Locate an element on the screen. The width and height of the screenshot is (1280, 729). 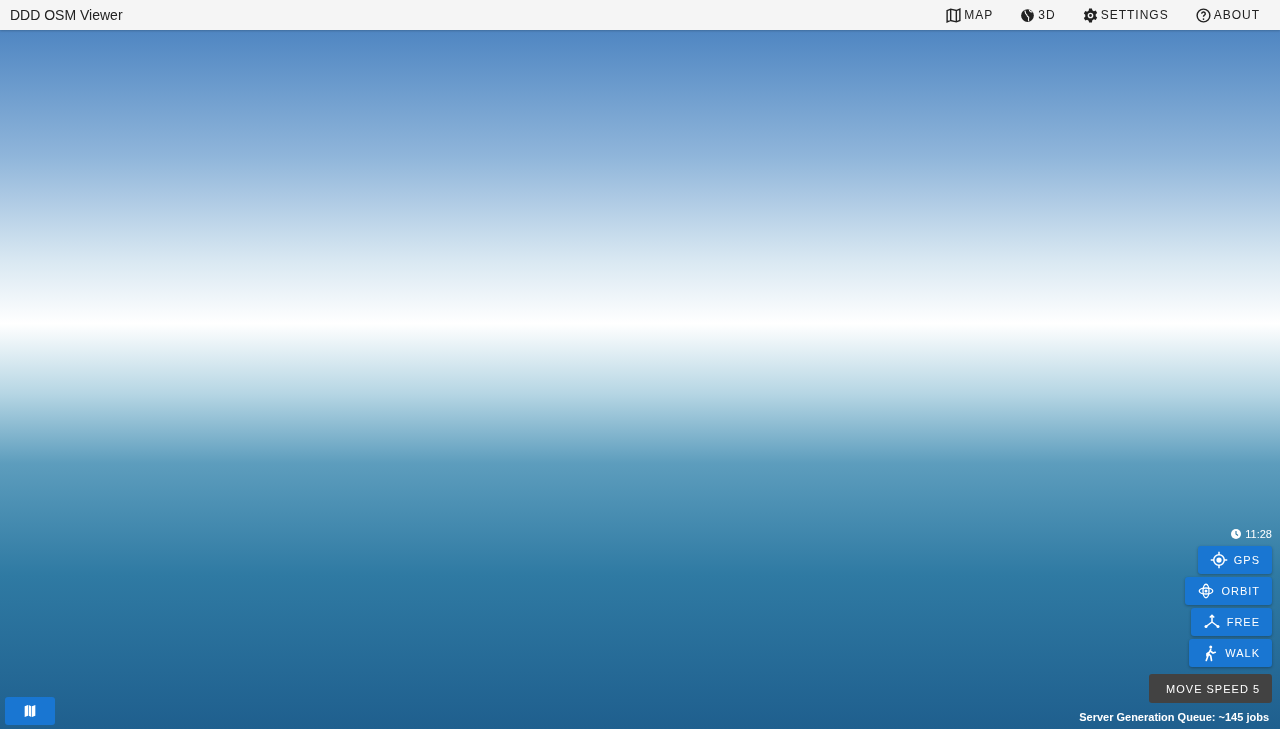
camera-mode-button: WALK is located at coordinates (1230, 653).